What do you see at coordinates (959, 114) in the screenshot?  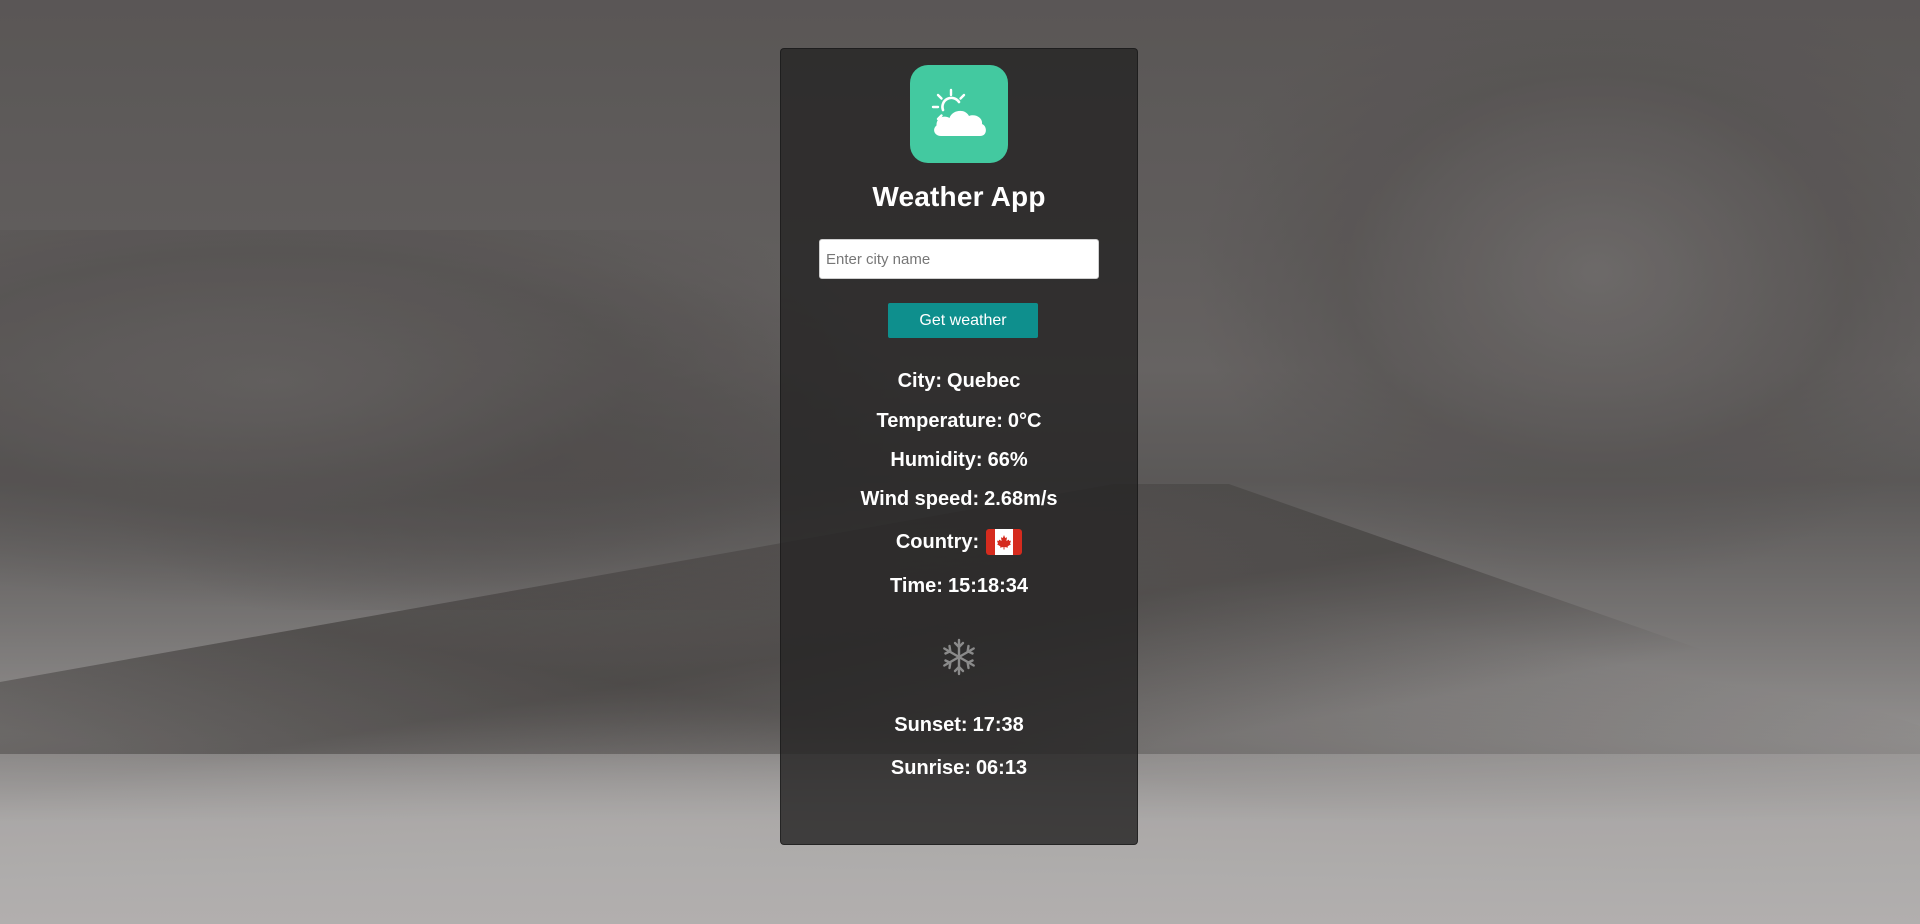 I see `partly-cloudy-icon` at bounding box center [959, 114].